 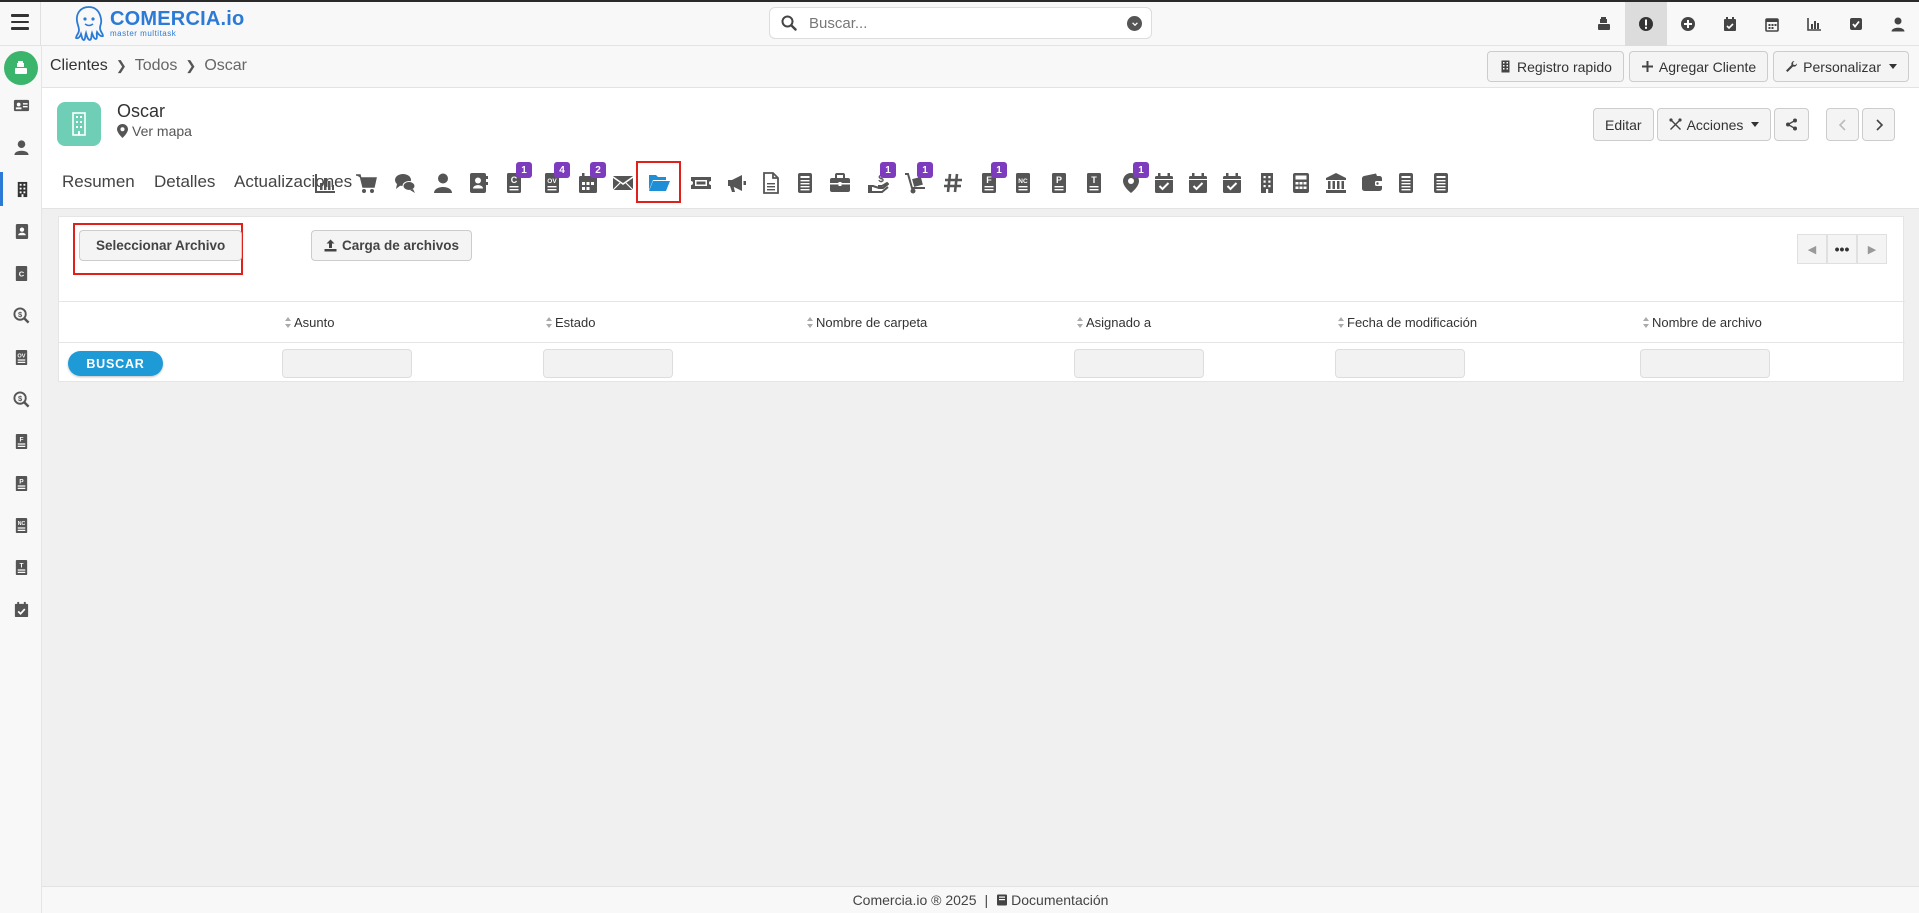 What do you see at coordinates (1702, 322) in the screenshot?
I see `column-header-nombre-archivo: Nombre de archivo` at bounding box center [1702, 322].